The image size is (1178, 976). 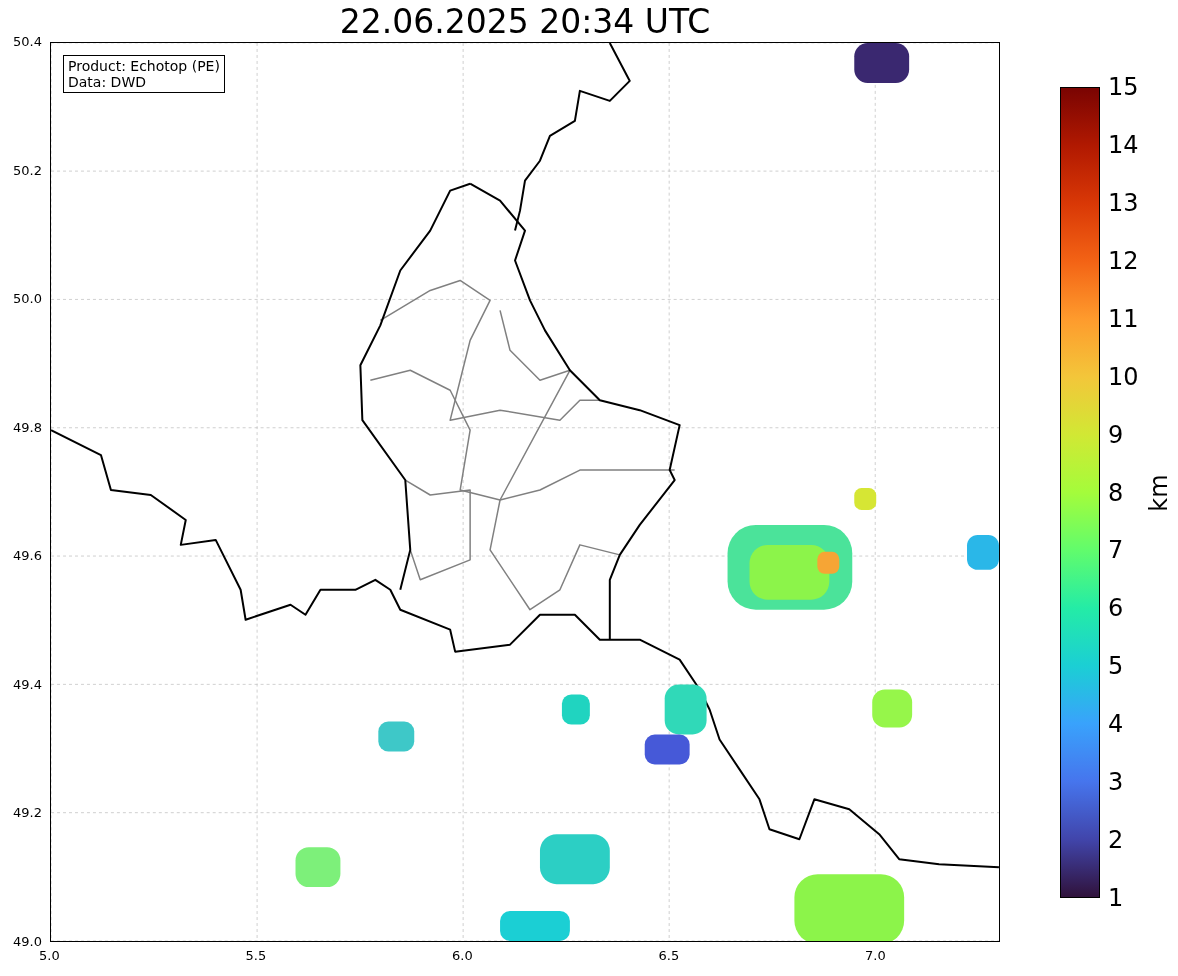 What do you see at coordinates (525, 22) in the screenshot?
I see `chart-title: 22.06.2025 20:34 UTC` at bounding box center [525, 22].